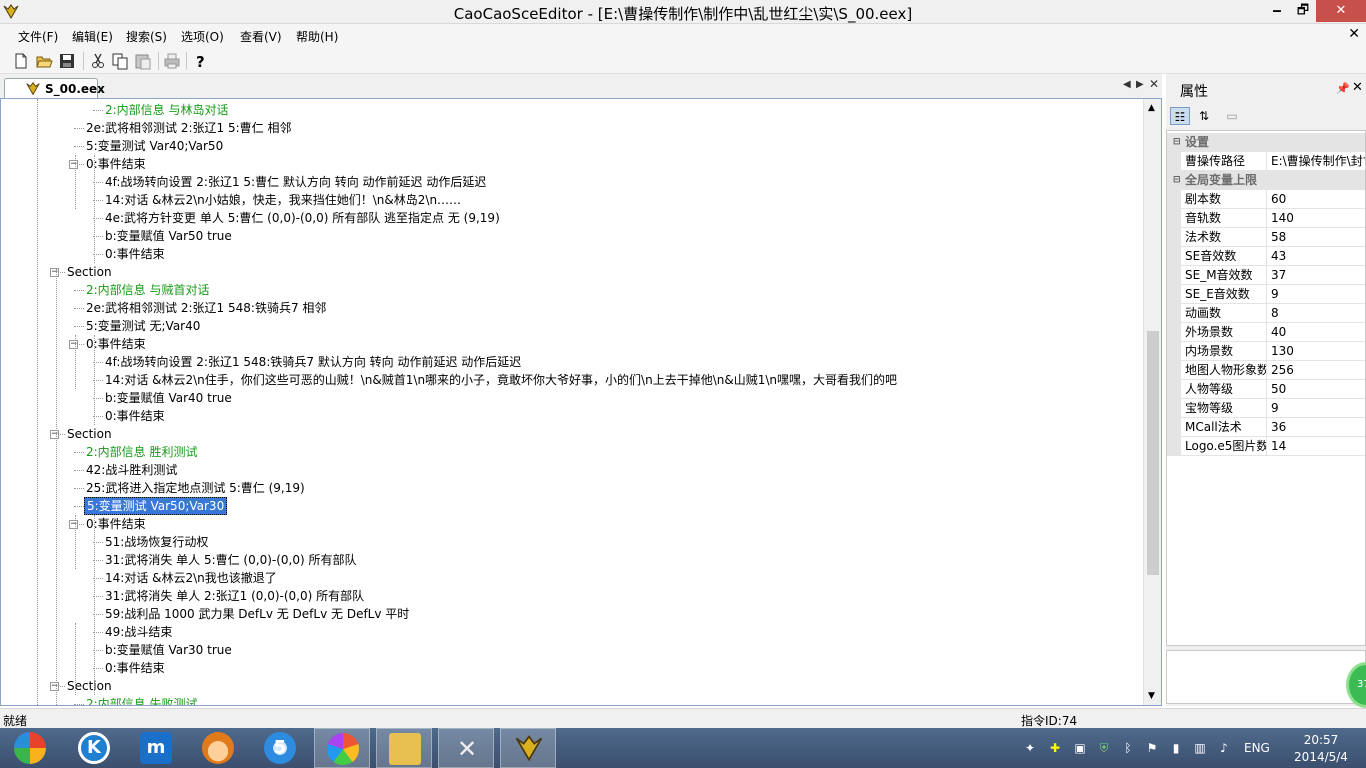  Describe the element at coordinates (230, 560) in the screenshot. I see `tree-node: 31:武将消失 单人 5:曹仁 (0,0)-(0,0) 所有部队` at that location.